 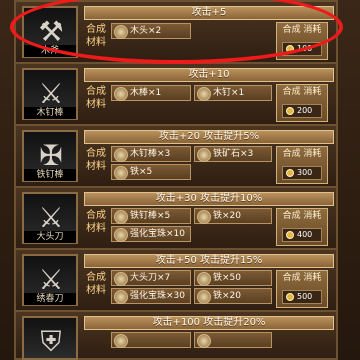 I want to click on weapon-name: 铁钉棒, so click(x=50, y=175).